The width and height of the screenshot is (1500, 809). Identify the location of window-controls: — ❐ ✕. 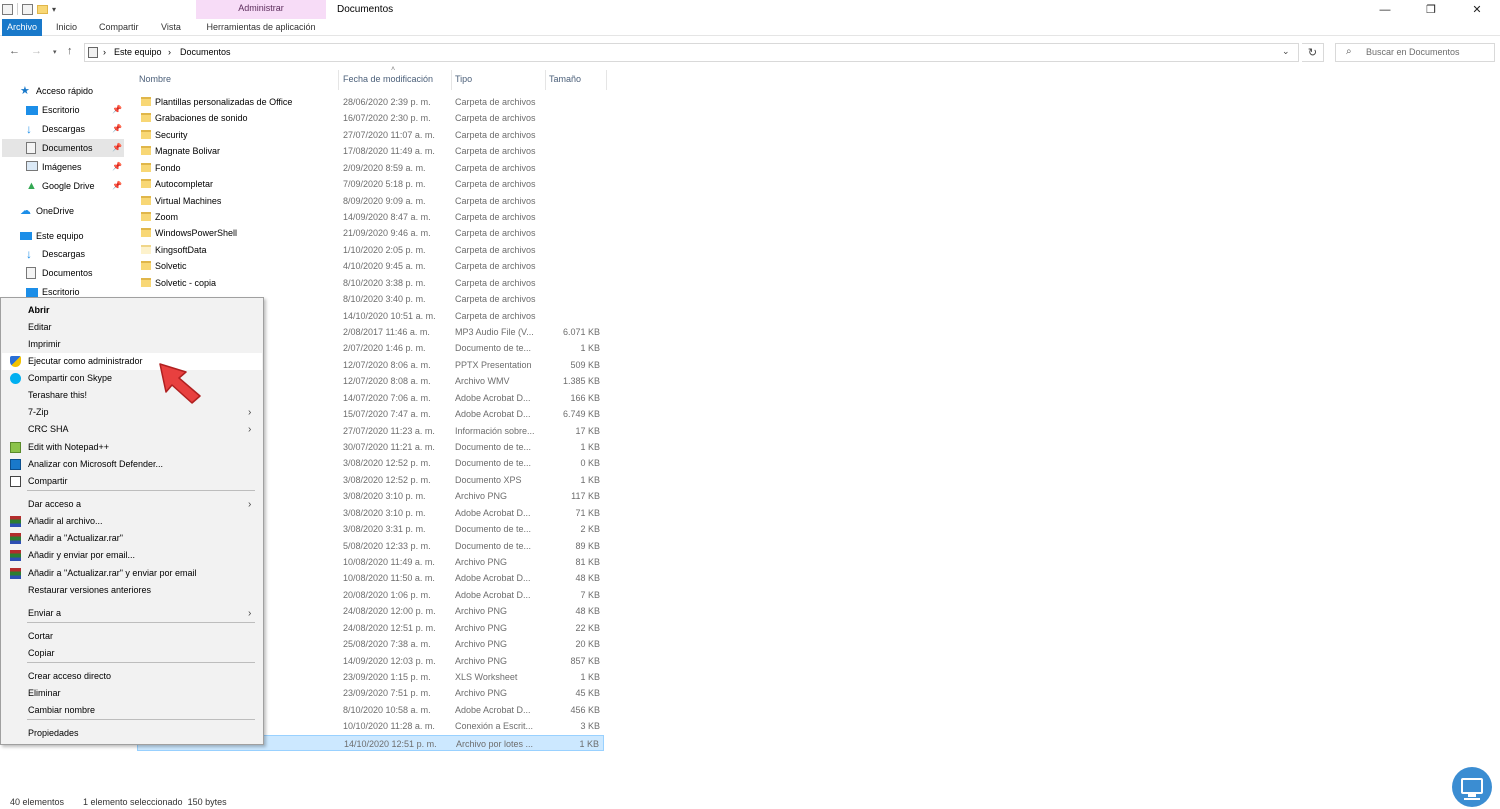
(1431, 9).